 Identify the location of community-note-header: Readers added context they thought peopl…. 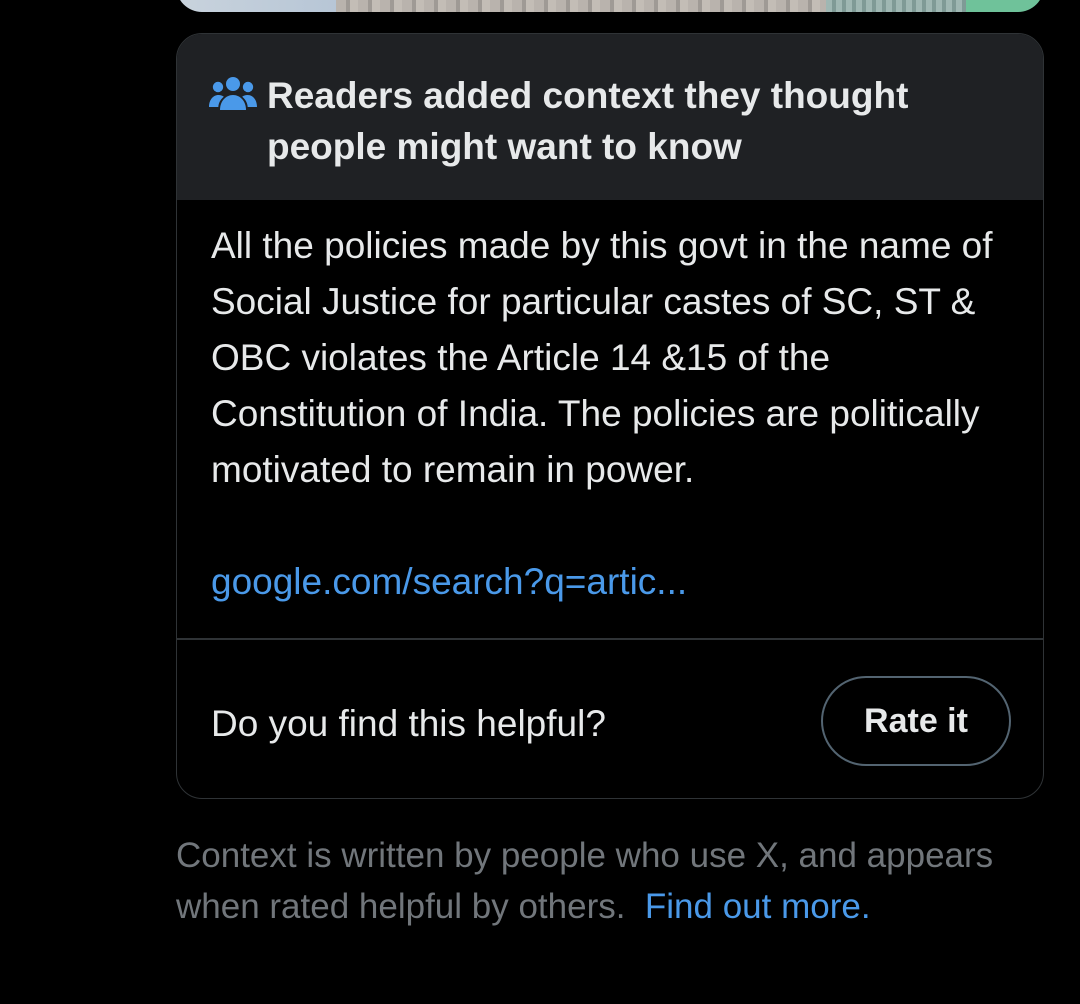
(610, 117).